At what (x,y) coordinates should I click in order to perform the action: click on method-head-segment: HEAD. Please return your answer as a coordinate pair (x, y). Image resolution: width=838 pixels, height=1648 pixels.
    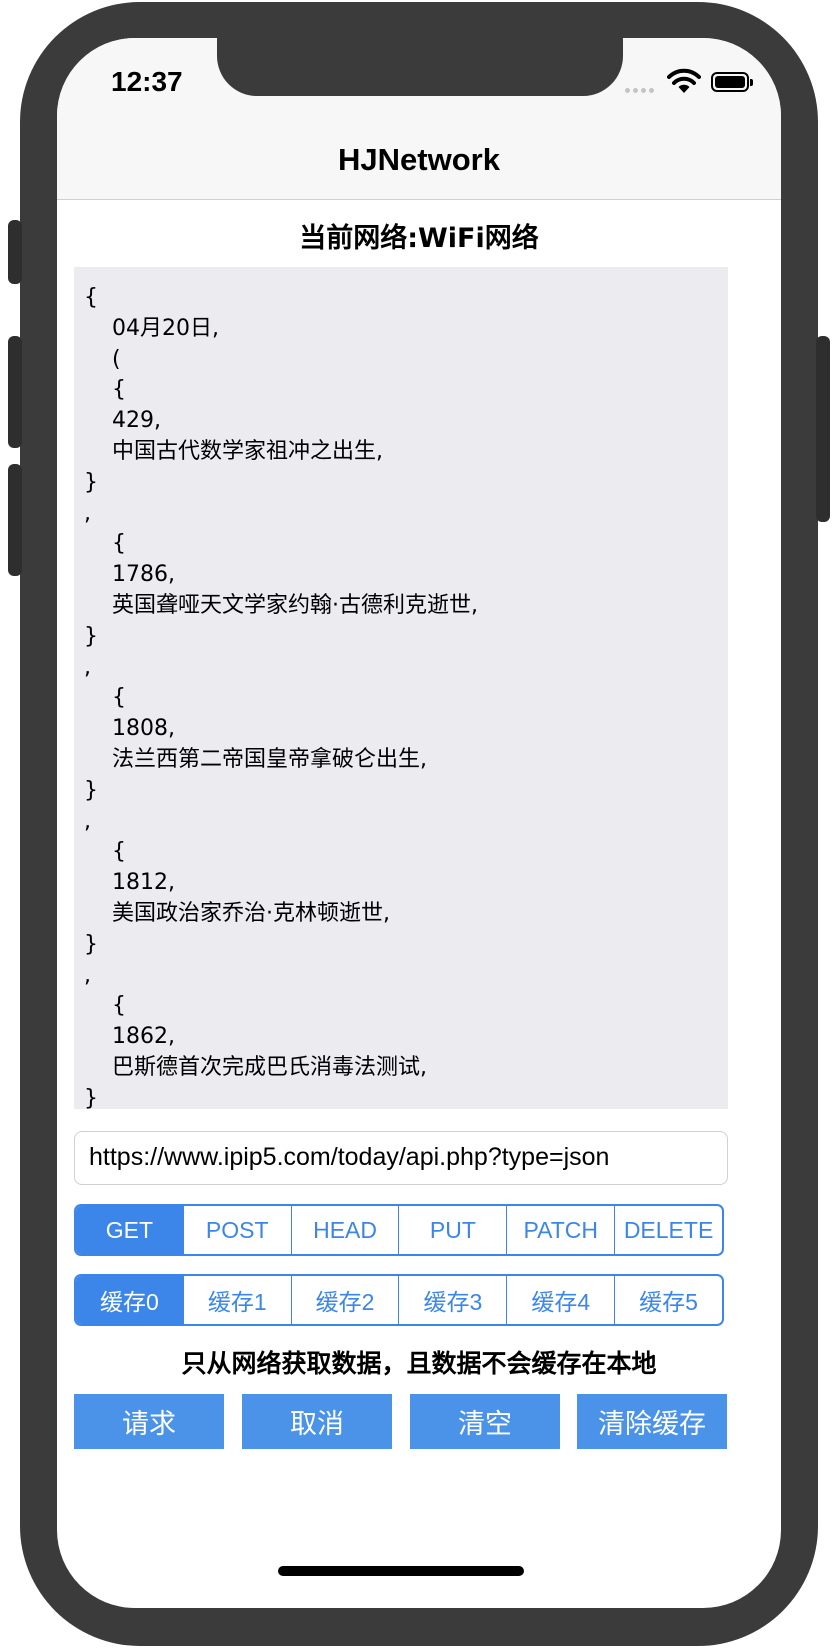
    Looking at the image, I should click on (346, 1230).